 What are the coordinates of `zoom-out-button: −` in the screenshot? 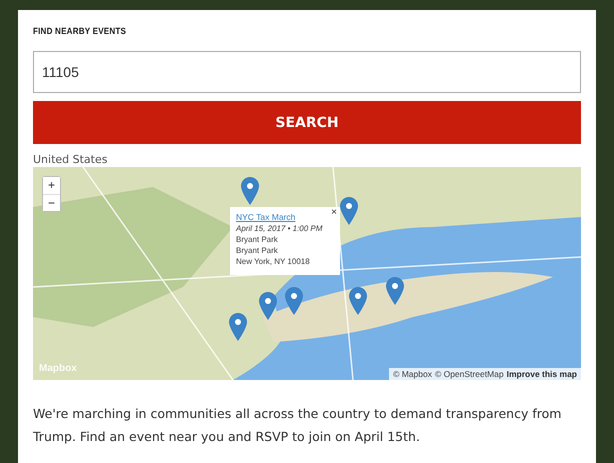 It's located at (51, 202).